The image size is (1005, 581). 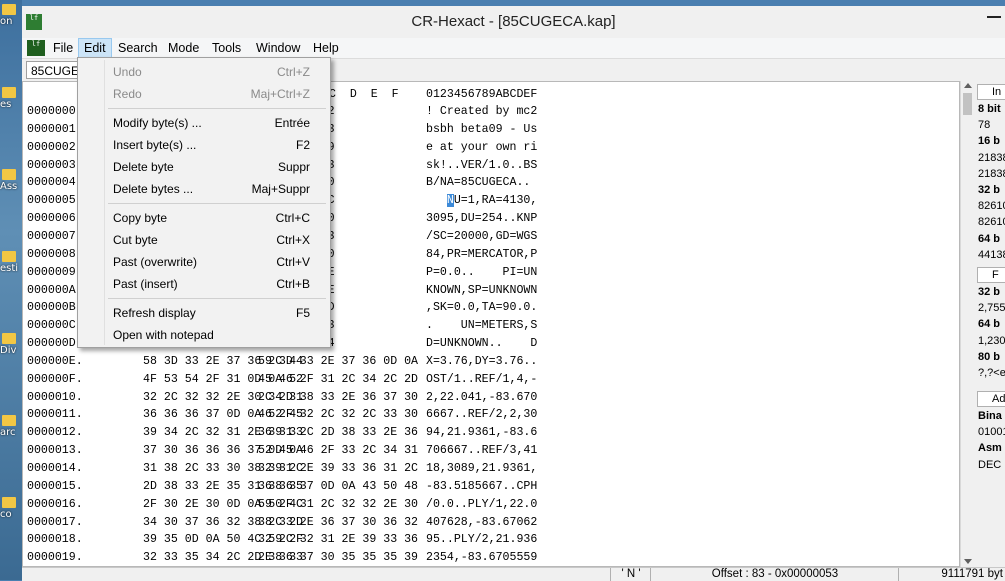 I want to click on title-bar: lf CR-Hexact - [85CUGECA.kap], so click(x=513, y=22).